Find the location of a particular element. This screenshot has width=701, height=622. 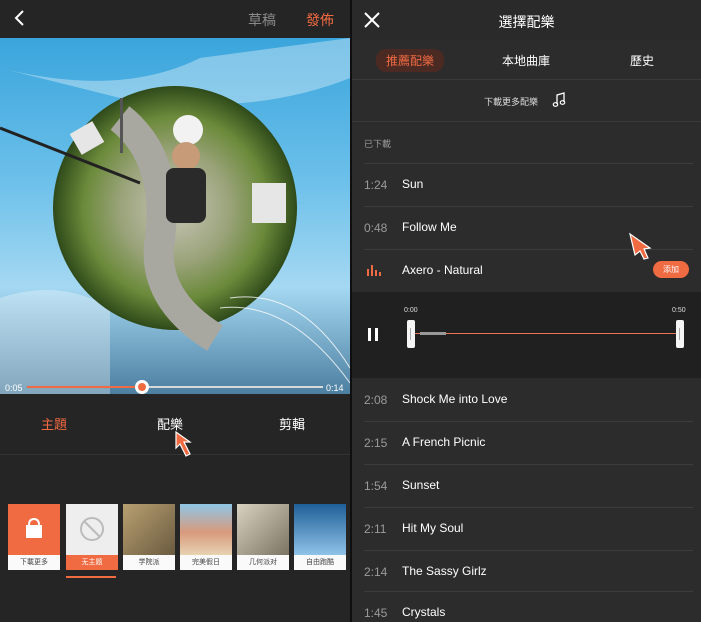

equalizer-icon is located at coordinates (374, 270).